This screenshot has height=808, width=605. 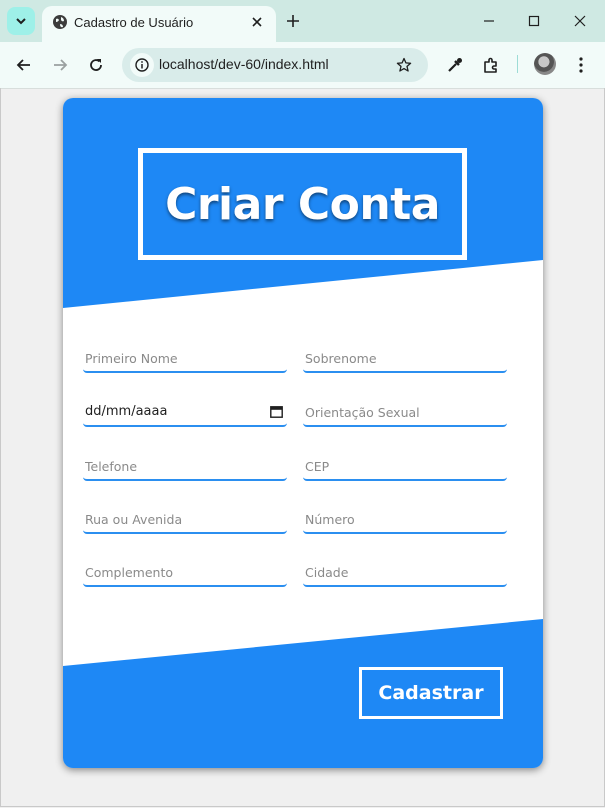 I want to click on eyedropper-icon, so click(x=455, y=65).